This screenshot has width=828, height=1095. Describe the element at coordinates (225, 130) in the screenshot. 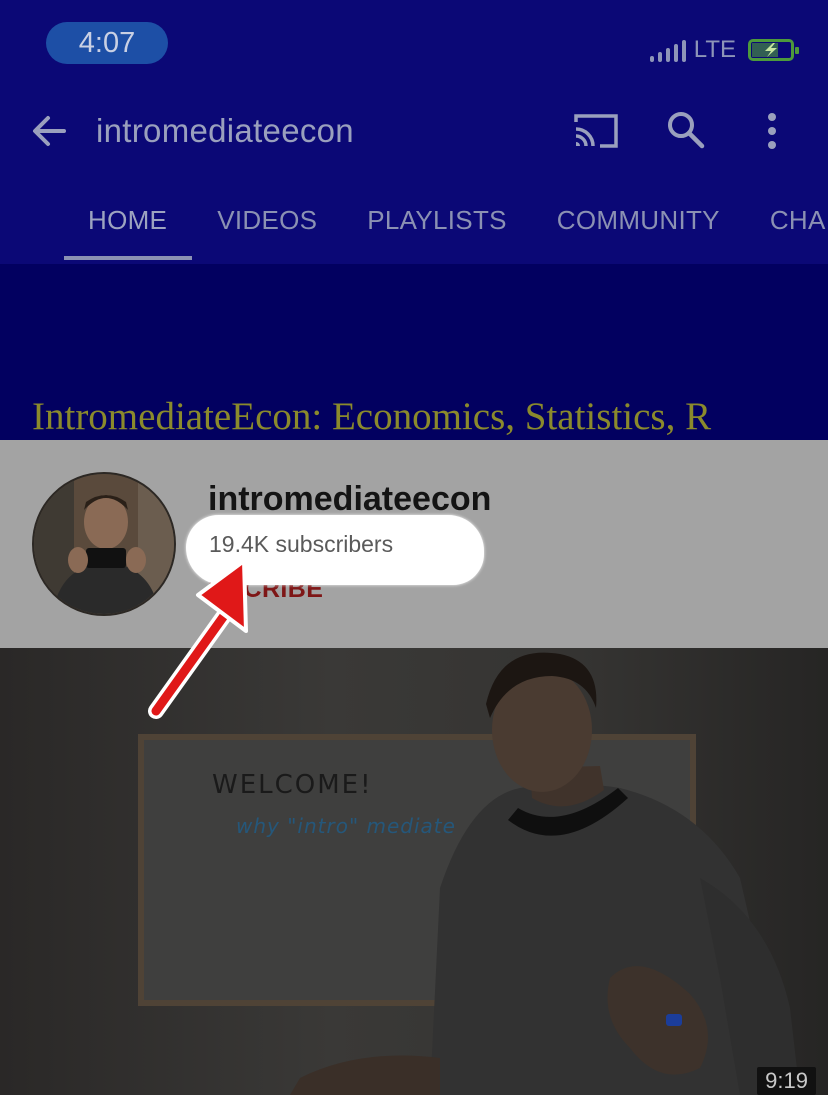

I see `app-bar-title: intromediateecon` at that location.